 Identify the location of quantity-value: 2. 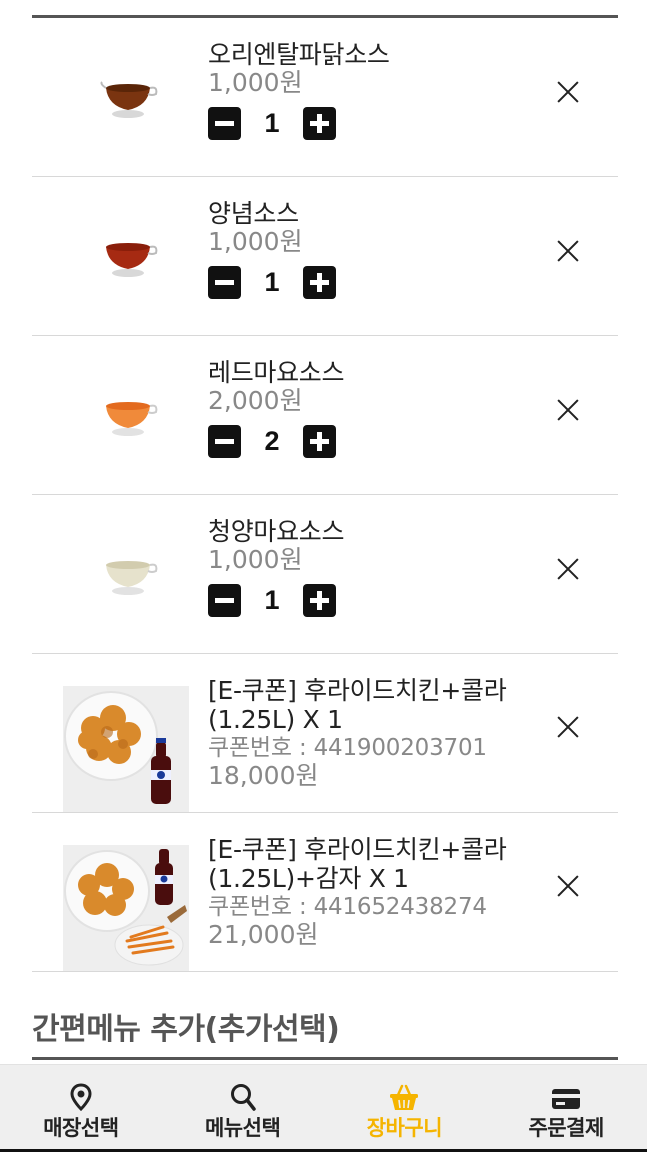
(272, 441).